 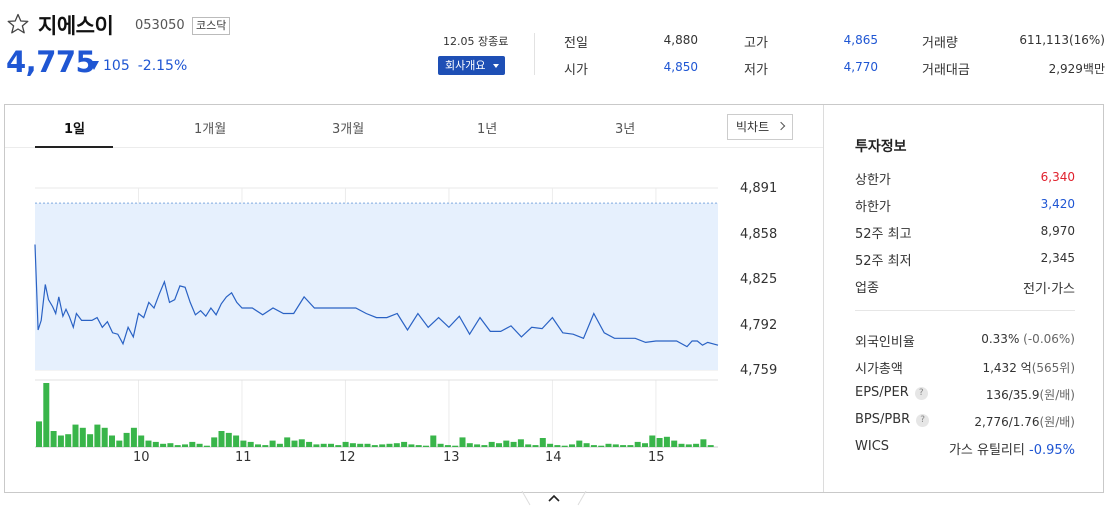 I want to click on lower-limit-label: 하한가, so click(x=873, y=207).